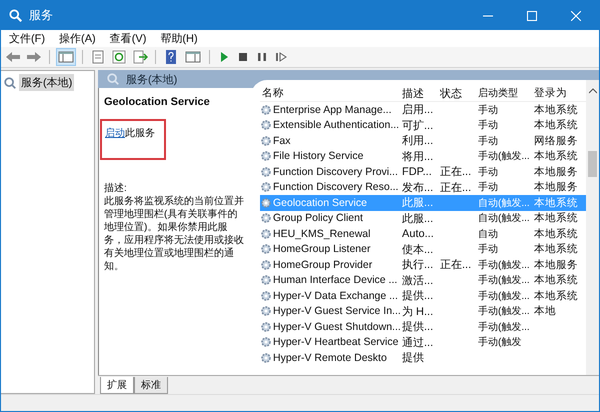 Image resolution: width=600 pixels, height=412 pixels. What do you see at coordinates (318, 156) in the screenshot?
I see `table-cell: File History Service` at bounding box center [318, 156].